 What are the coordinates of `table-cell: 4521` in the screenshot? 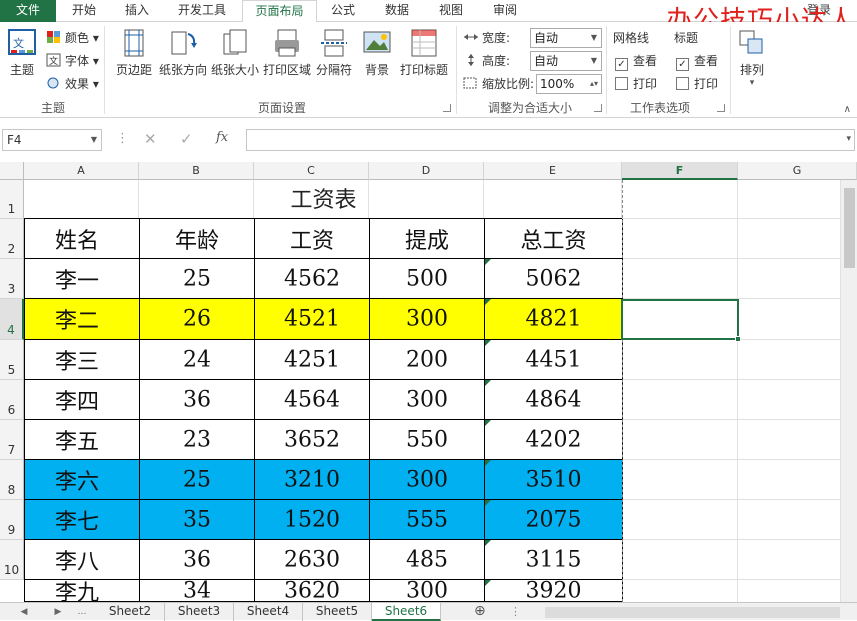 It's located at (312, 319).